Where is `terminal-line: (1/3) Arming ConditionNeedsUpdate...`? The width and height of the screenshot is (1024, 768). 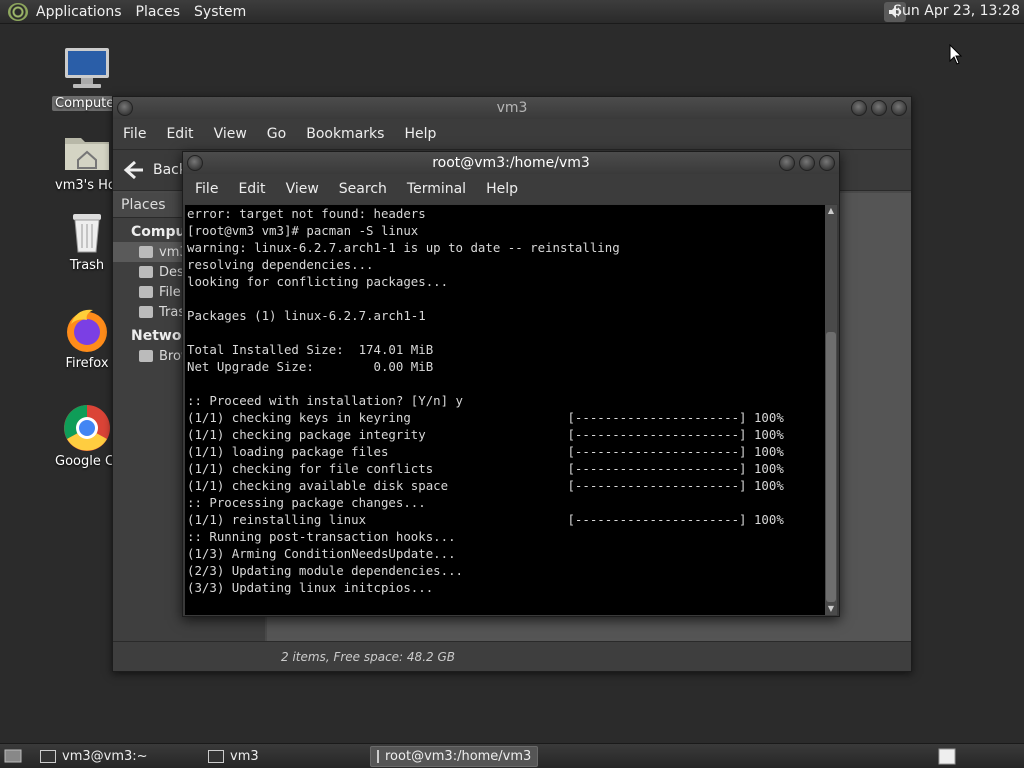 terminal-line: (1/3) Arming ConditionNeedsUpdate... is located at coordinates (321, 553).